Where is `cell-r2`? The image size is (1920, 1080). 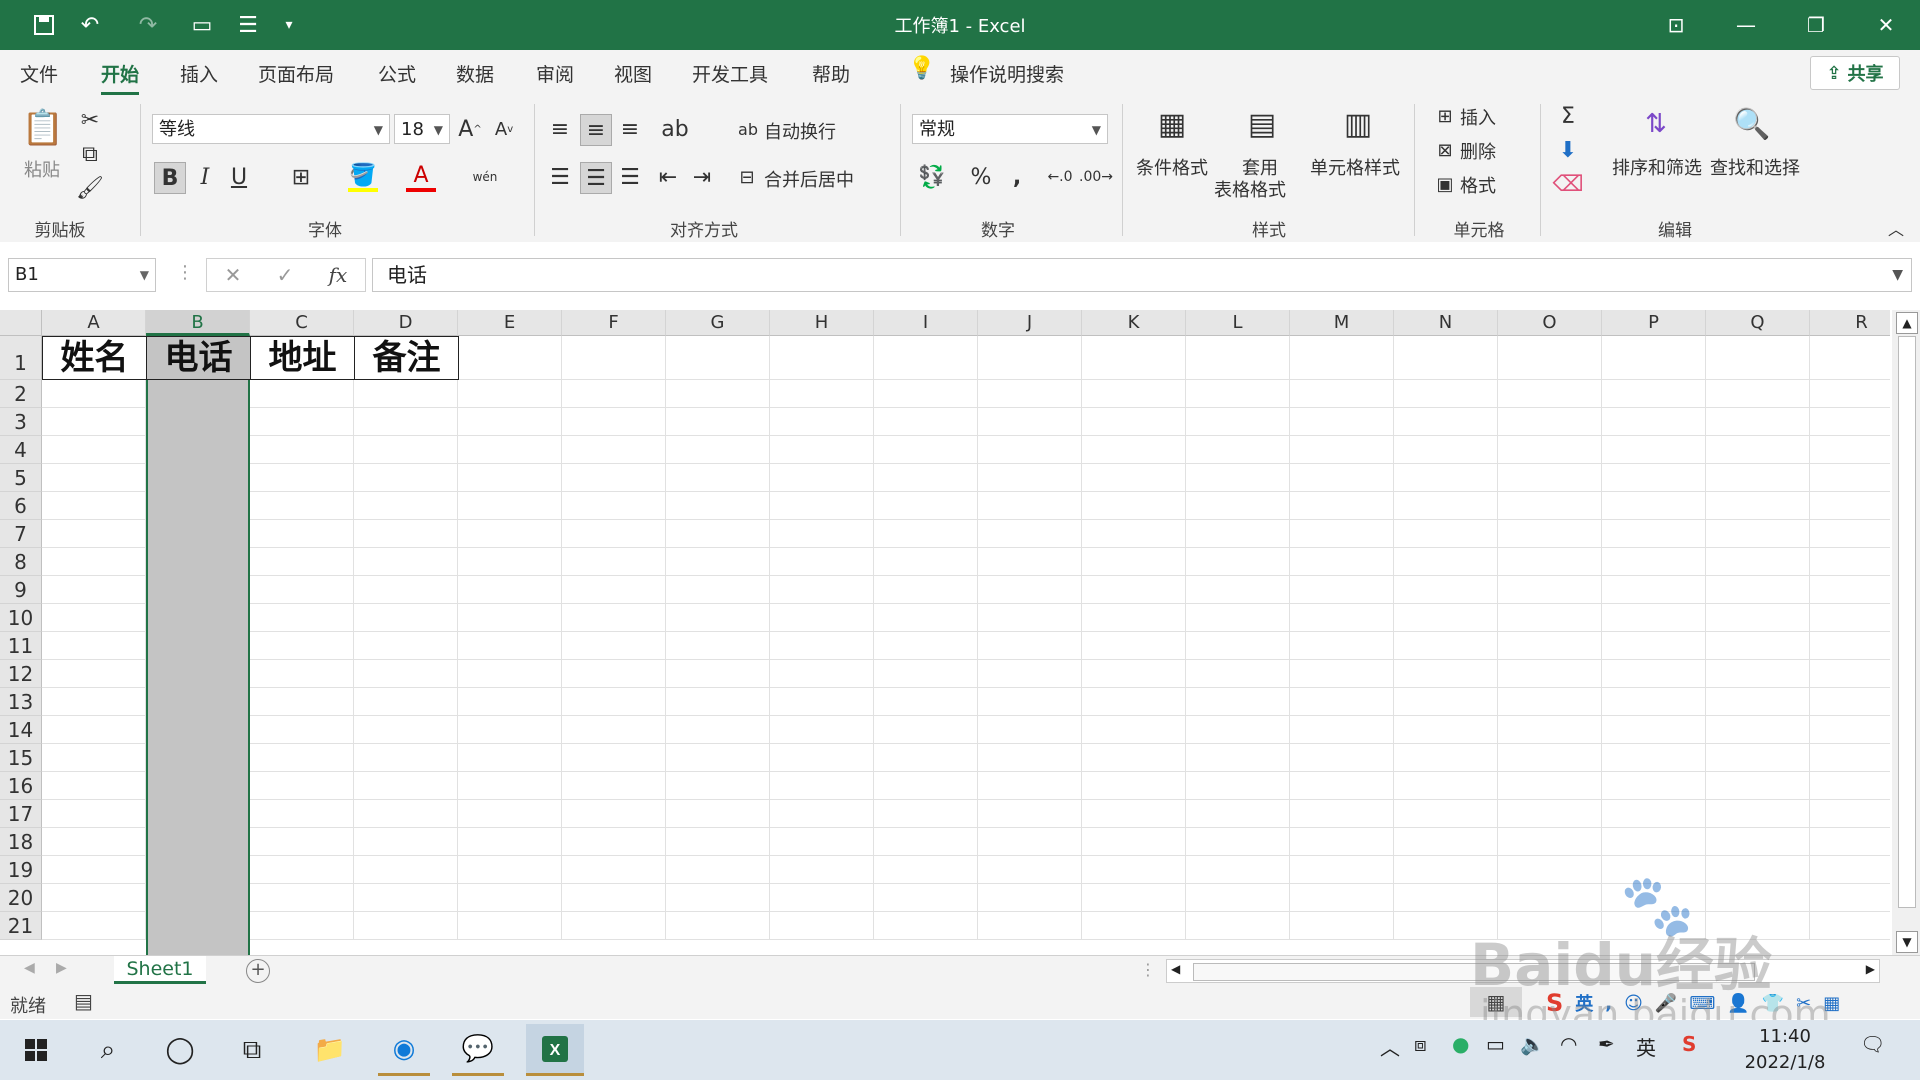 cell-r2 is located at coordinates (1850, 394).